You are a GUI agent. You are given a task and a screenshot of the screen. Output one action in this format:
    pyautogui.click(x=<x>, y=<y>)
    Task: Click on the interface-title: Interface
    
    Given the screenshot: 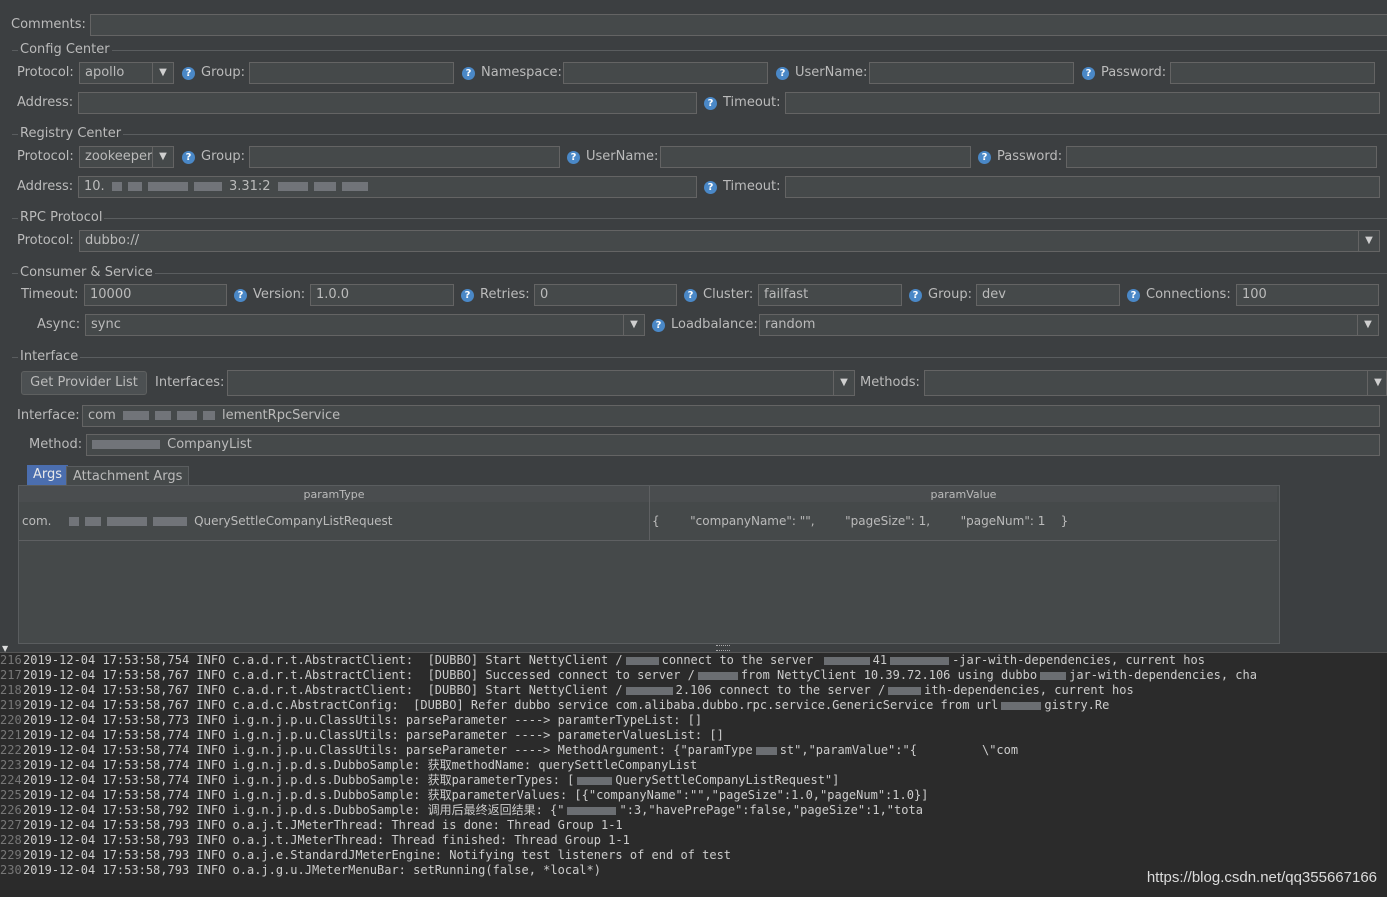 What is the action you would take?
    pyautogui.click(x=49, y=357)
    